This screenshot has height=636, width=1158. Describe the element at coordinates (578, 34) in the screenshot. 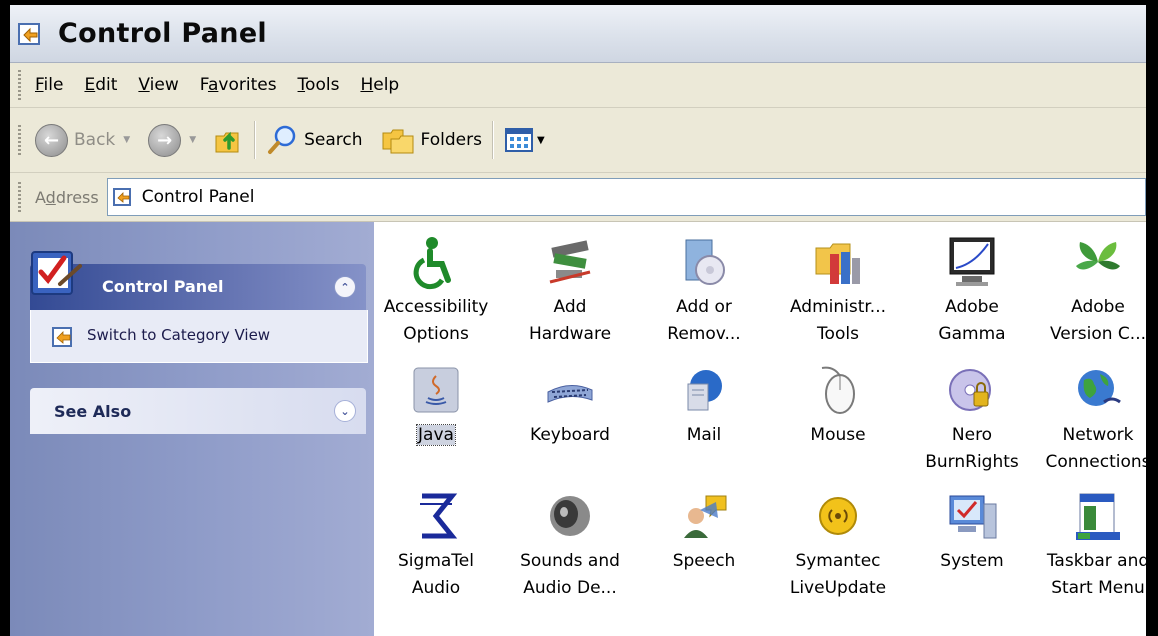

I see `title-bar: Control Panel` at that location.